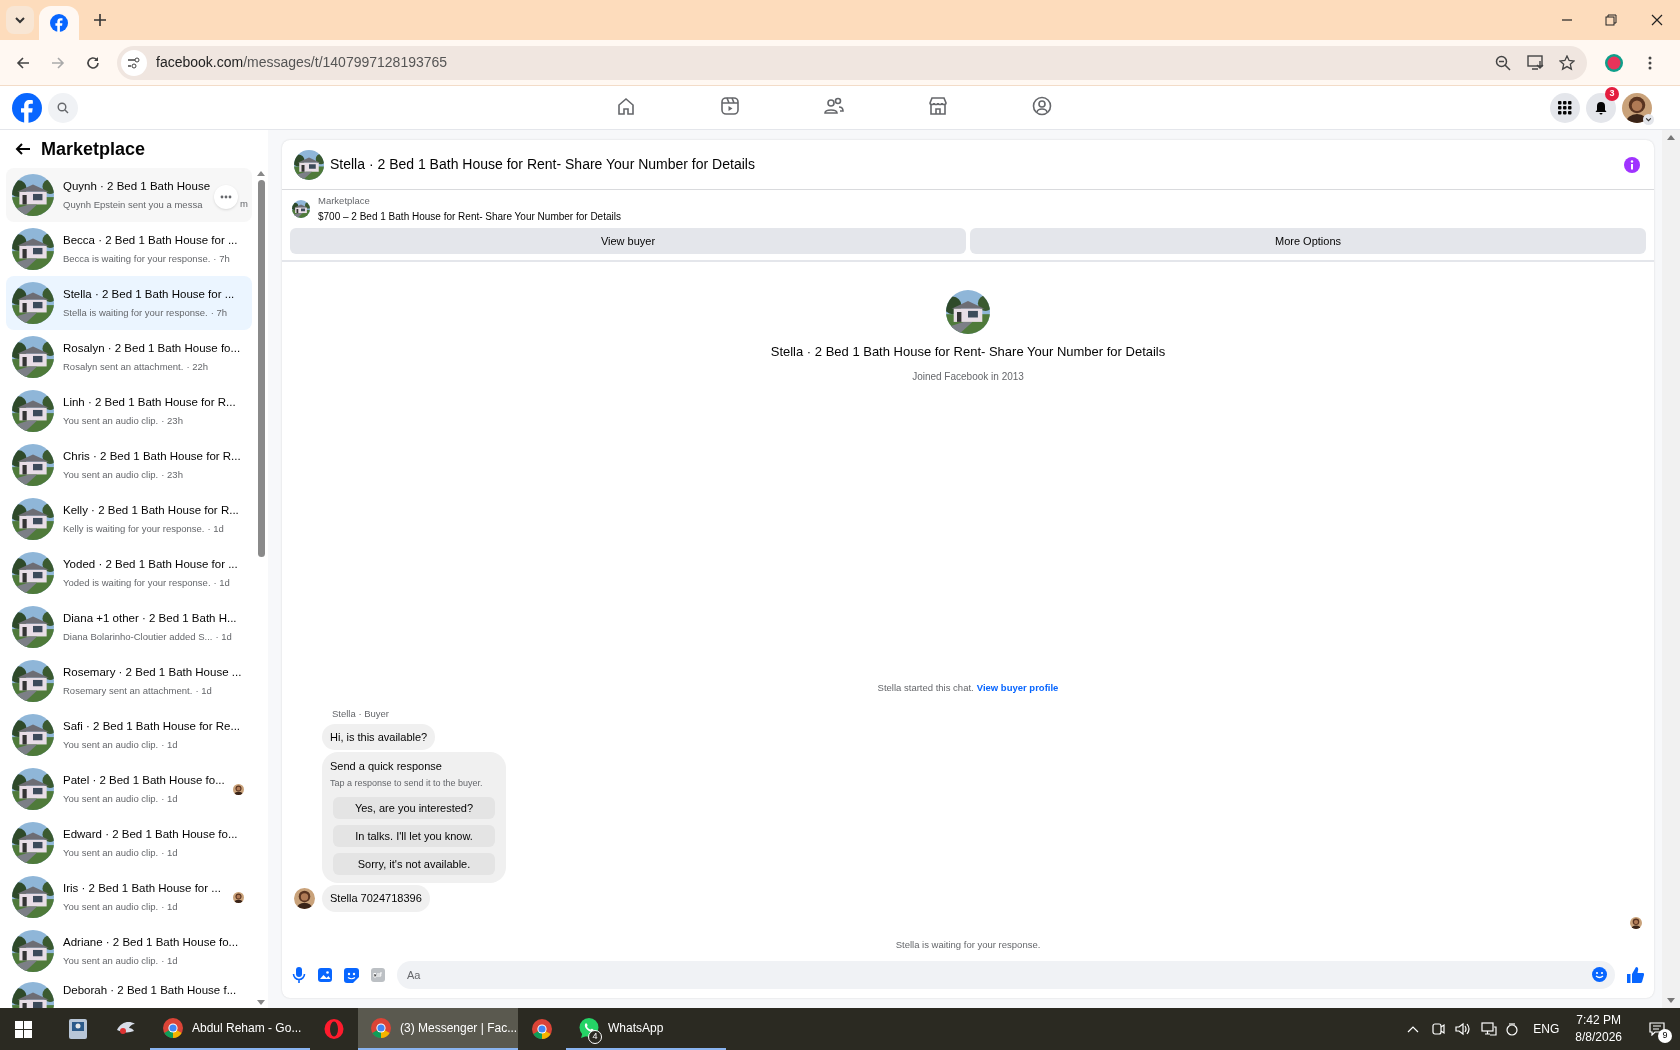  I want to click on bookmark-star-icon, so click(1567, 62).